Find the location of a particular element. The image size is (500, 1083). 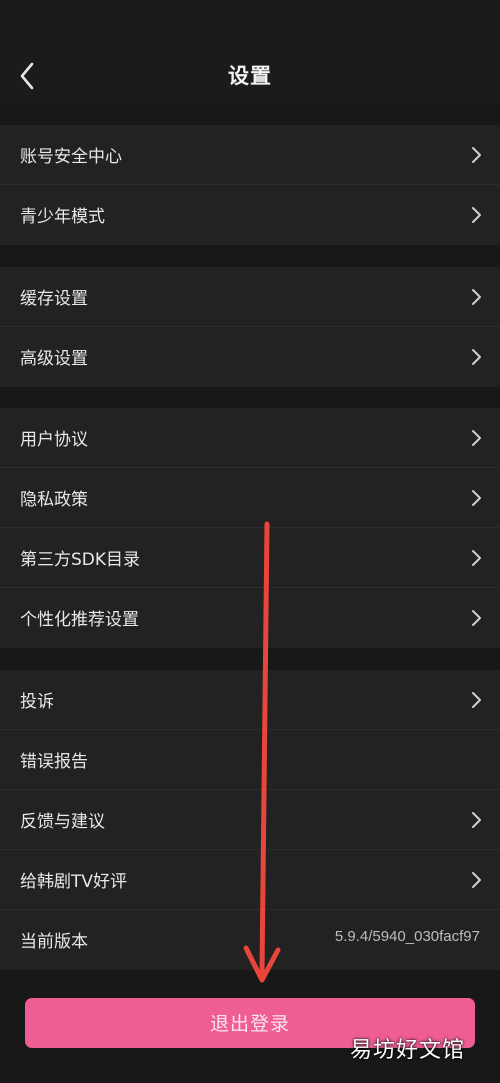

settings-item-label: 当前版本 is located at coordinates (54, 942).